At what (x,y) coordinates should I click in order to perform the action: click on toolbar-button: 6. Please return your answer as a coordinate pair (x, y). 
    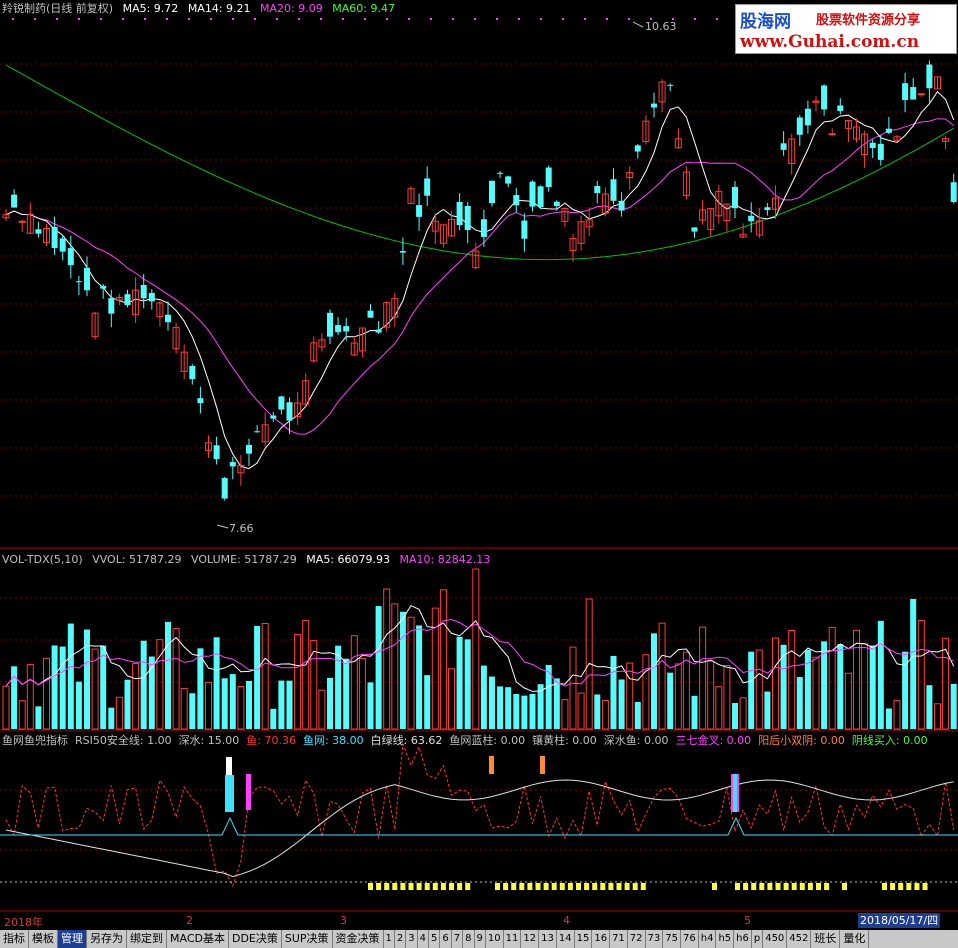
    Looking at the image, I should click on (446, 939).